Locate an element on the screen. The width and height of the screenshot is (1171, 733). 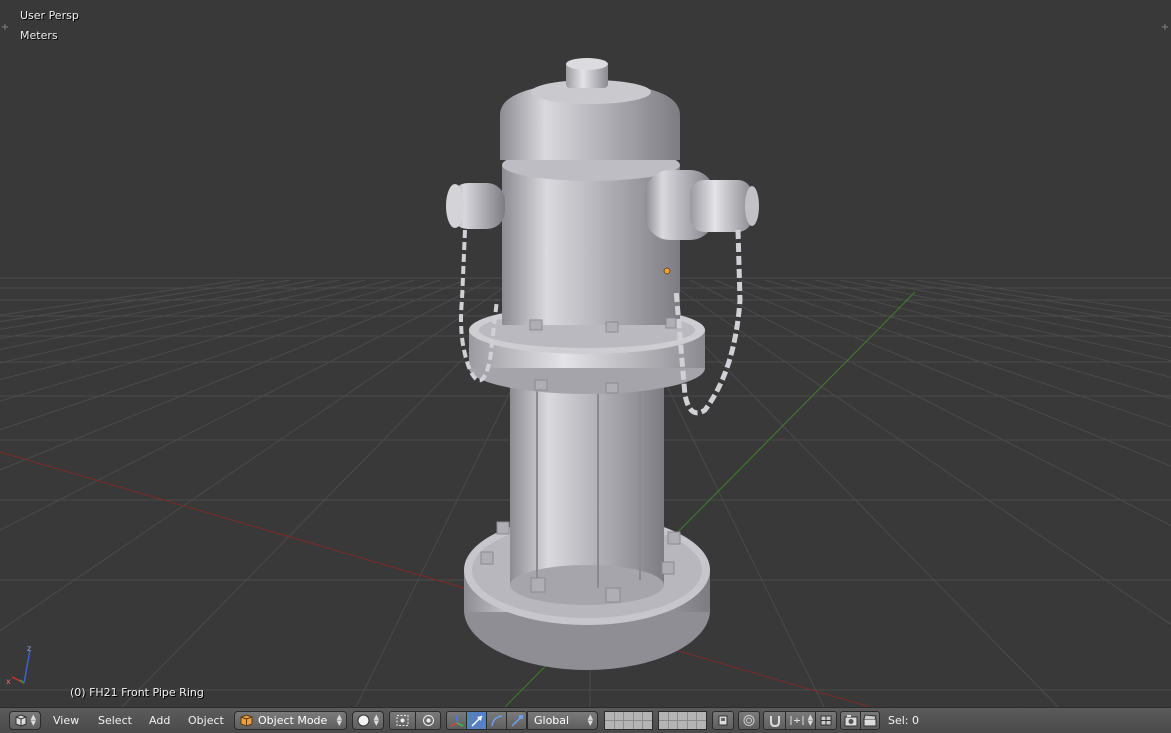
view-name-label: User Persp is located at coordinates (49, 15).